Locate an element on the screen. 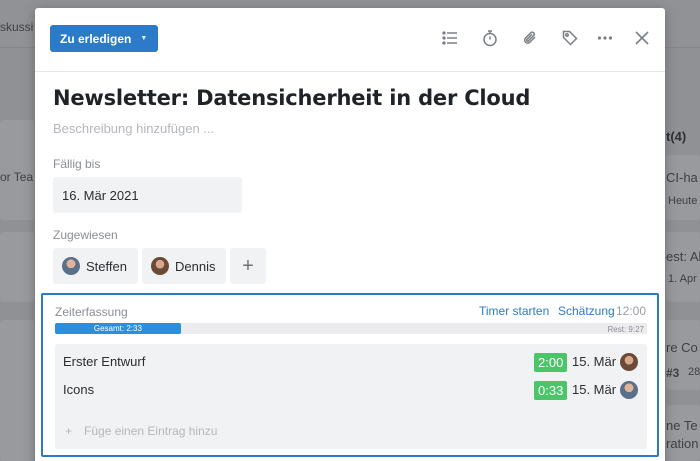 The image size is (700, 461). time-entry: Icons 0:33 15. Mär is located at coordinates (351, 390).